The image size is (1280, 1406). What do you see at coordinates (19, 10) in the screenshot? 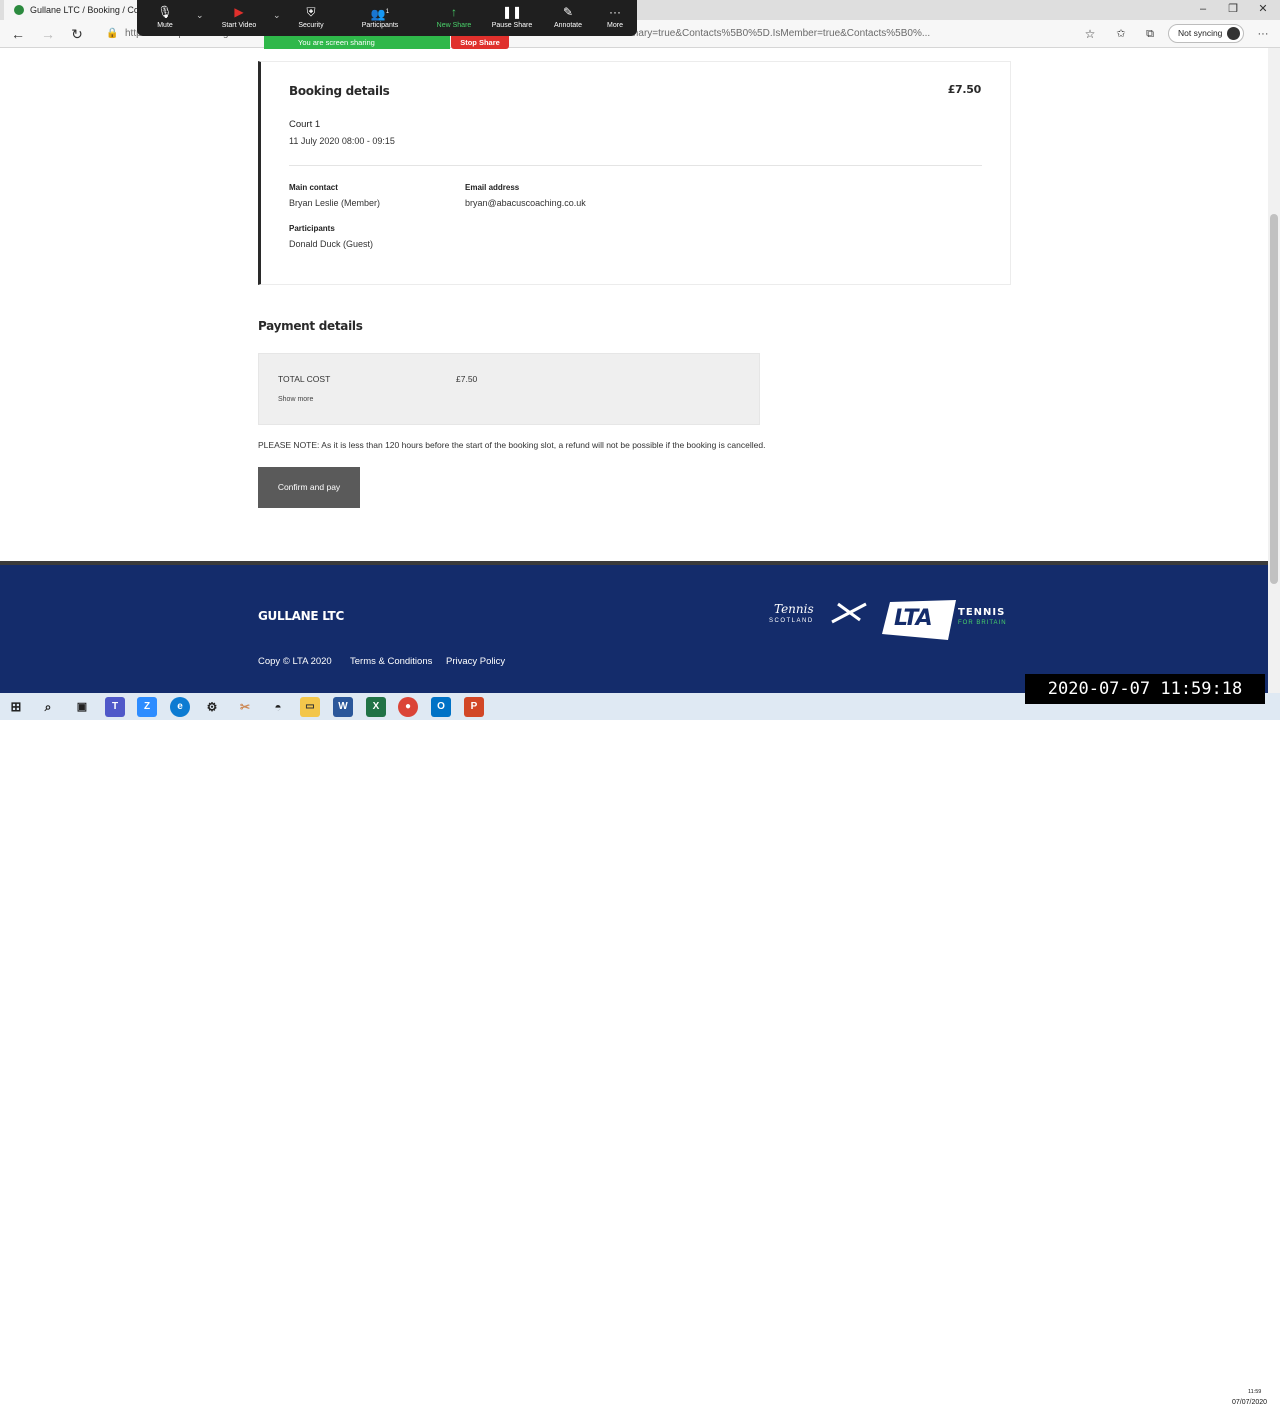
I see `site-favicon-icon` at bounding box center [19, 10].